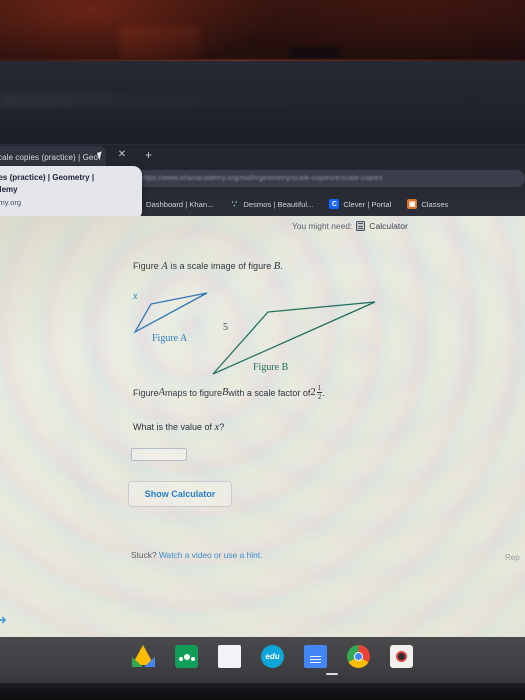 Image resolution: width=525 pixels, height=700 pixels. What do you see at coordinates (170, 313) in the screenshot?
I see `figure-a-shape` at bounding box center [170, 313].